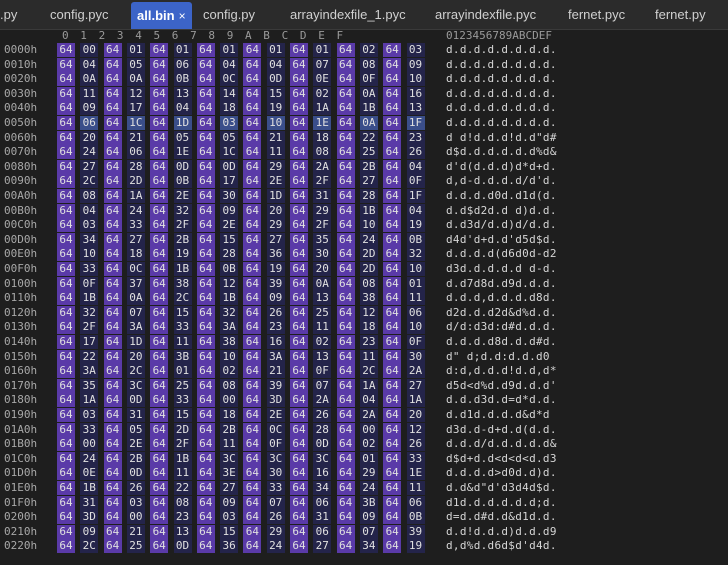 This screenshot has height=565, width=728. Describe the element at coordinates (135, 181) in the screenshot. I see `hex-byte: 2D` at that location.